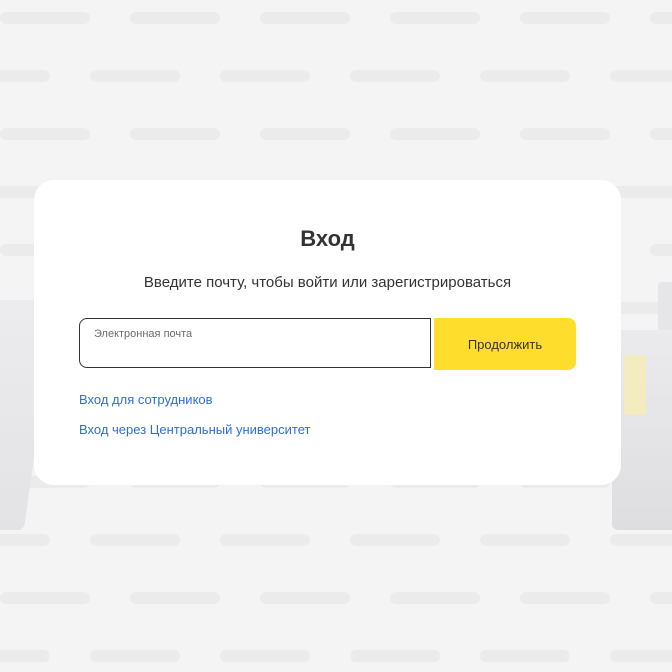 This screenshot has width=672, height=672. What do you see at coordinates (505, 344) in the screenshot?
I see `continue-button: Продолжить` at bounding box center [505, 344].